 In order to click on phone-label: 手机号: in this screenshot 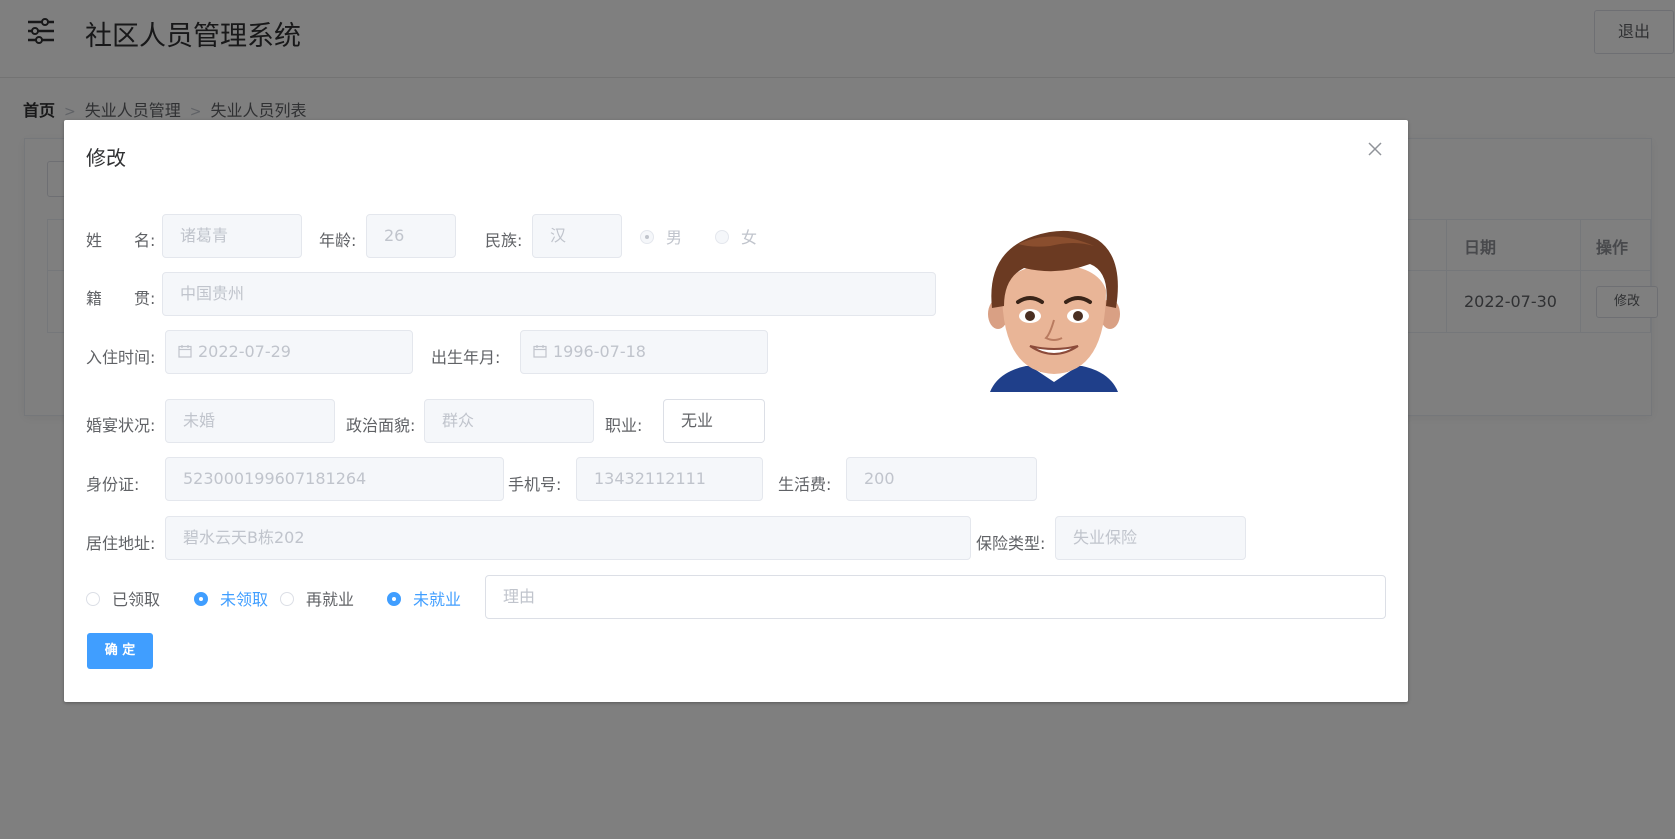, I will do `click(535, 484)`.